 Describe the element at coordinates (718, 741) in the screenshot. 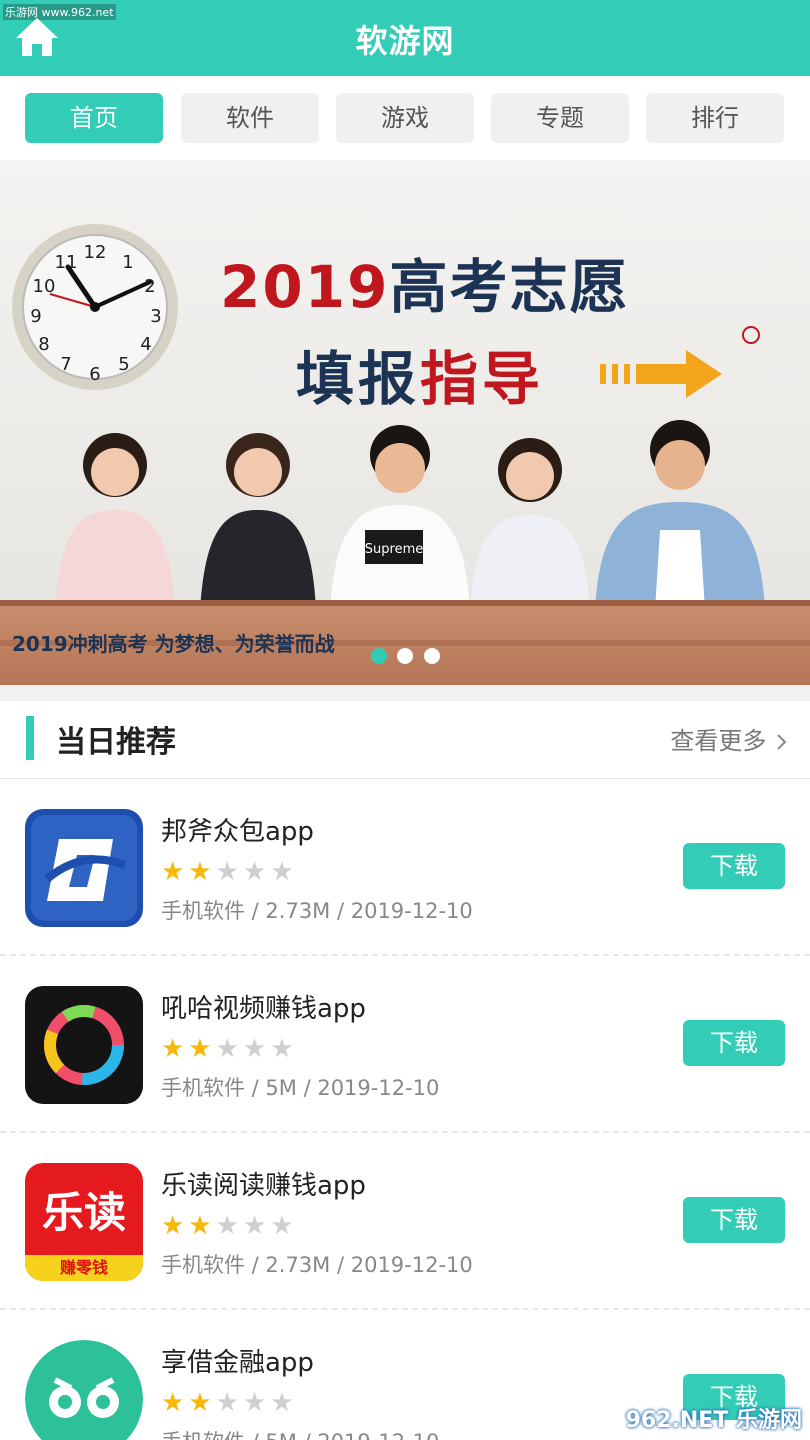

I see `see-more-label: 查看更多` at that location.